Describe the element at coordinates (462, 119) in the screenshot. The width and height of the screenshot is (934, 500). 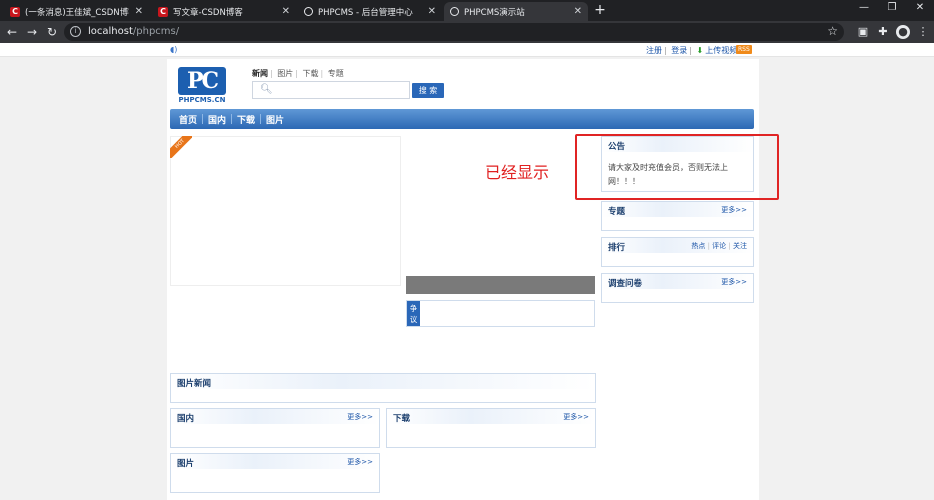
I see `main-nav: 首页 国内 下载 图片` at that location.